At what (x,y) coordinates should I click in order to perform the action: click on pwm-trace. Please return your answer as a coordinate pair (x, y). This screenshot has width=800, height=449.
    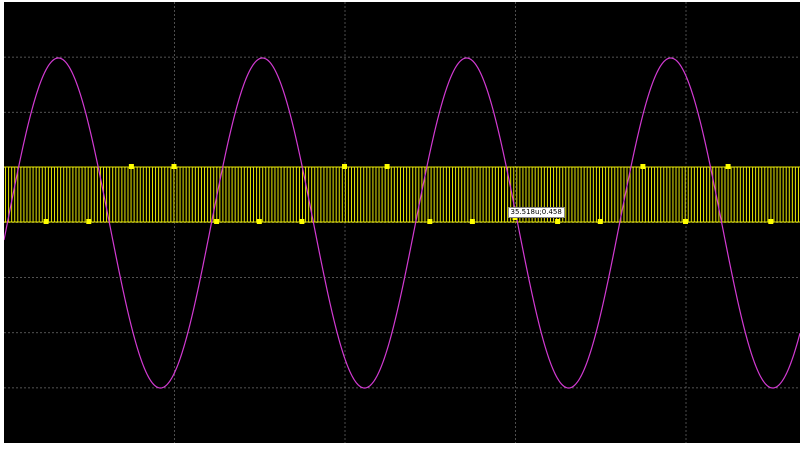
    Looking at the image, I should click on (402, 194).